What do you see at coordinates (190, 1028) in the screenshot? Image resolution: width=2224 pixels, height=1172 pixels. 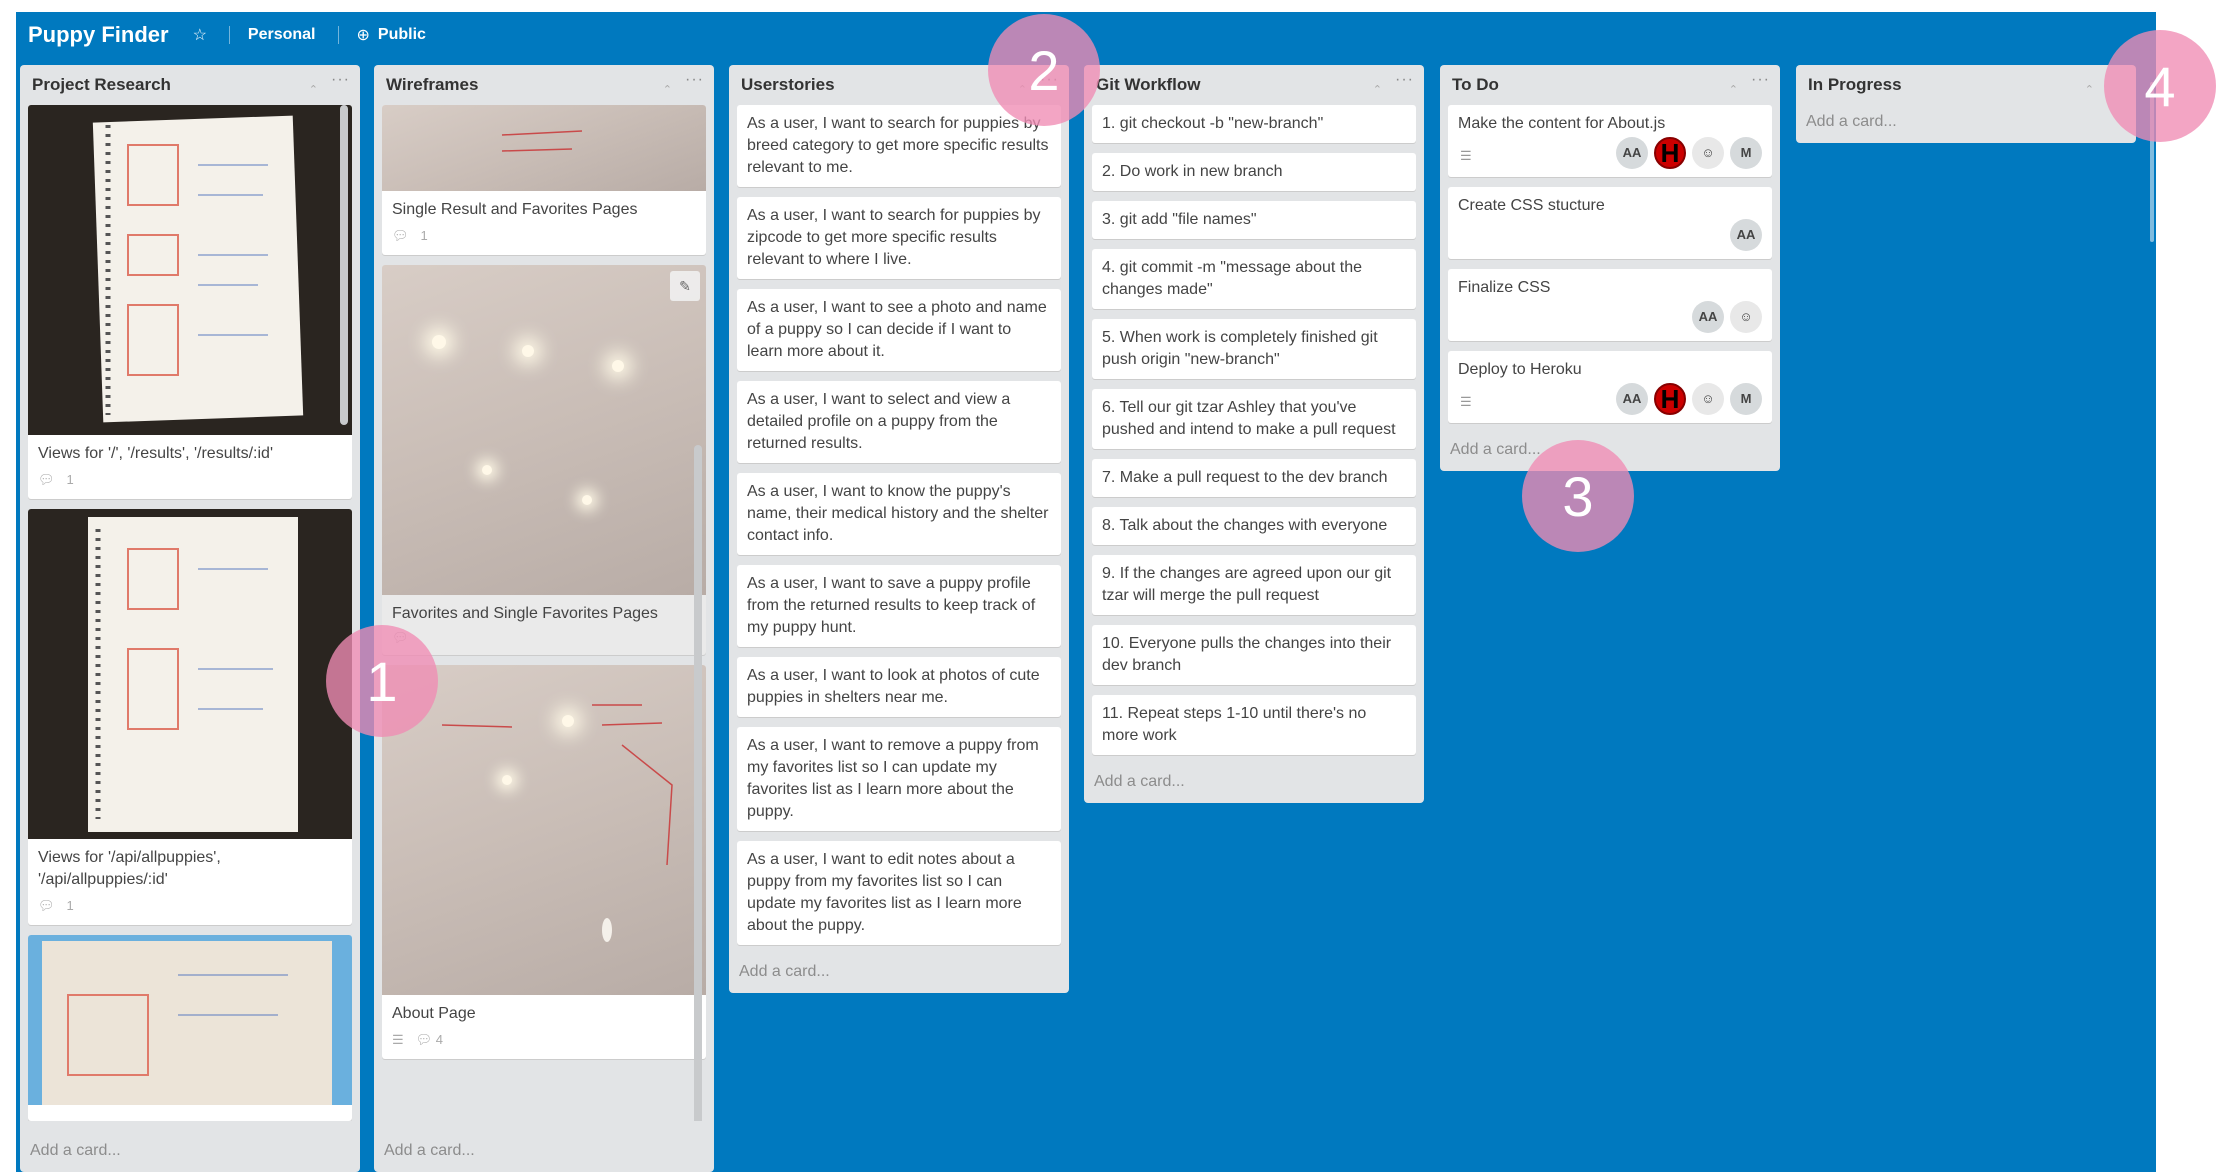 I see `list-item` at bounding box center [190, 1028].